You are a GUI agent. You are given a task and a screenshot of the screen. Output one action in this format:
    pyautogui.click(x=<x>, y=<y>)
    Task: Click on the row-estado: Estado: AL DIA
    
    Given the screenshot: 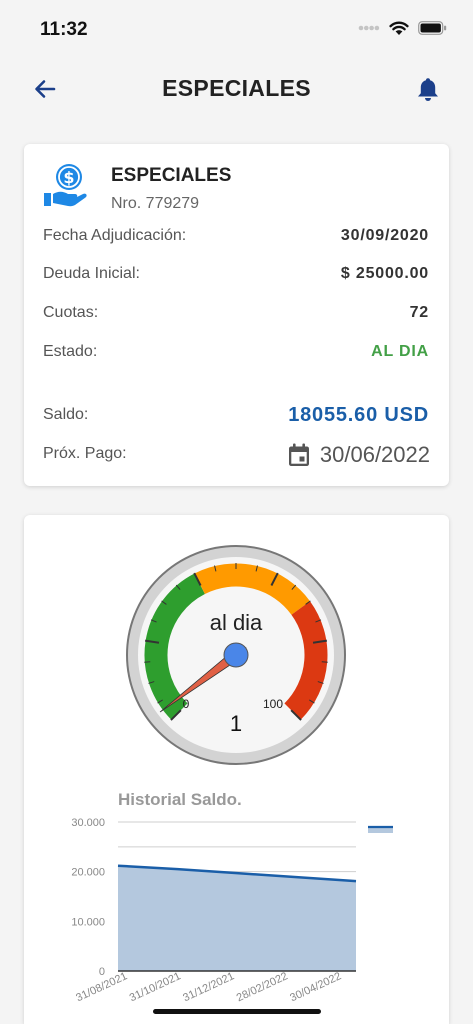 What is the action you would take?
    pyautogui.click(x=236, y=354)
    